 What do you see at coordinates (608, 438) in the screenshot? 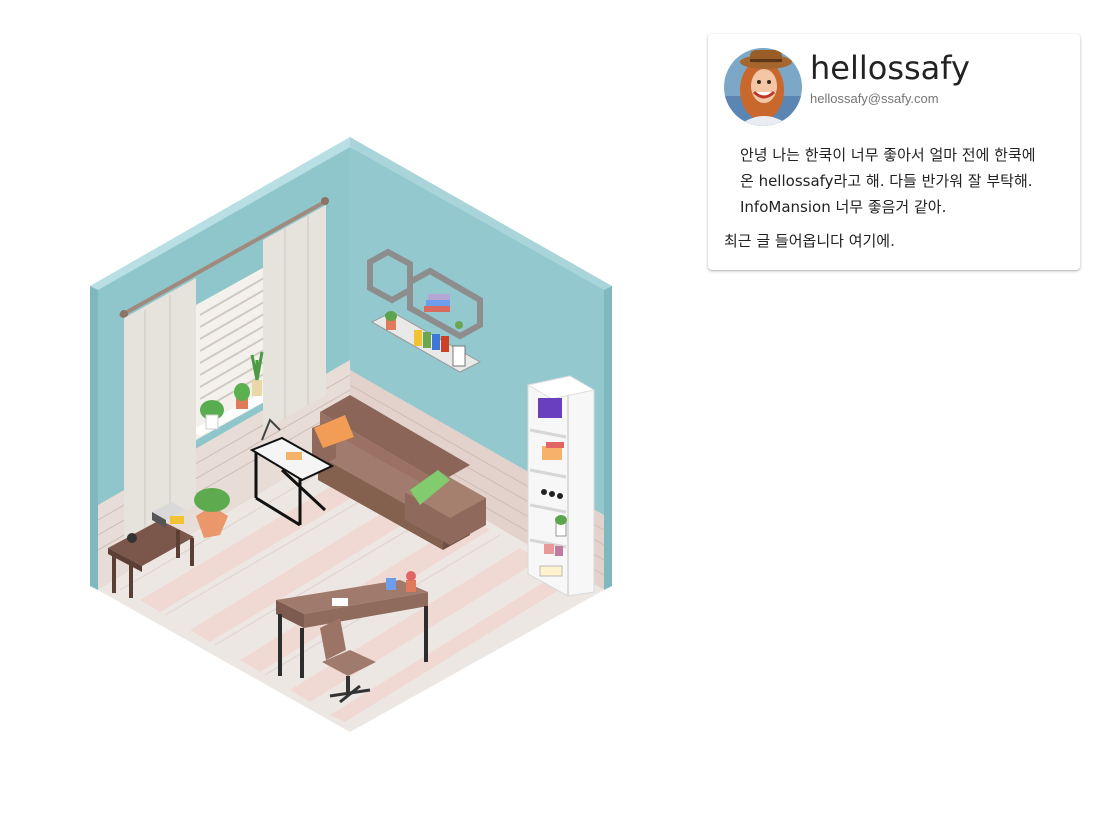
I see `right-wall-outer-edge` at bounding box center [608, 438].